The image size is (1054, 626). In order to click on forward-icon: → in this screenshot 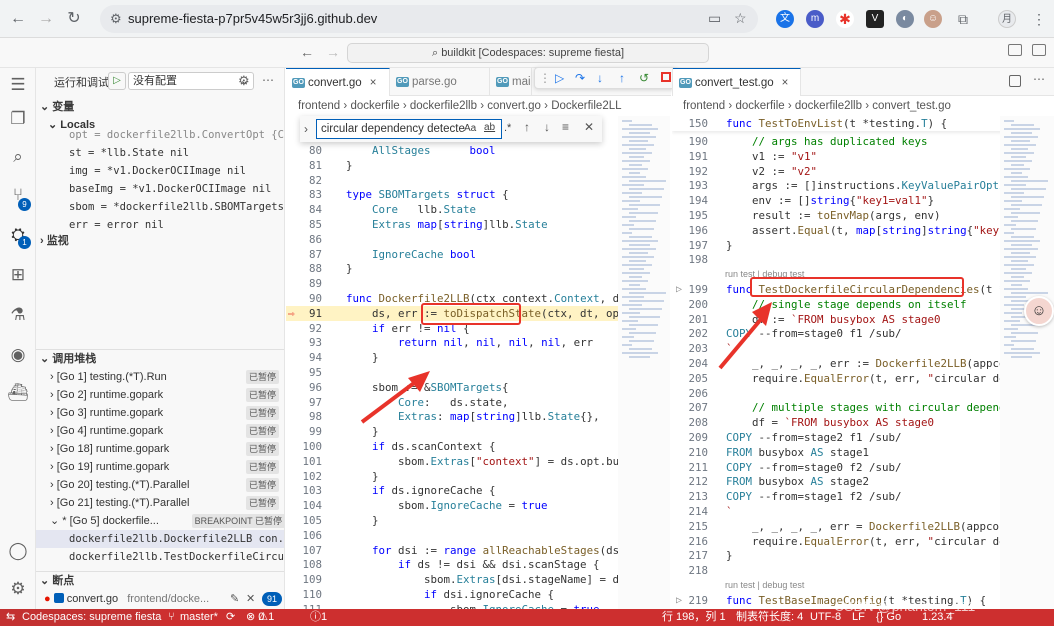, I will do `click(46, 19)`.